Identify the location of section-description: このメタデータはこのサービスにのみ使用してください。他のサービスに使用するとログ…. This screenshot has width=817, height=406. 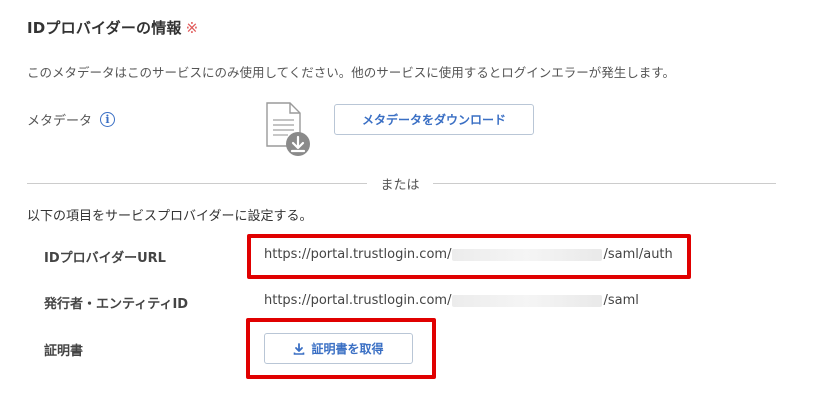
(351, 72).